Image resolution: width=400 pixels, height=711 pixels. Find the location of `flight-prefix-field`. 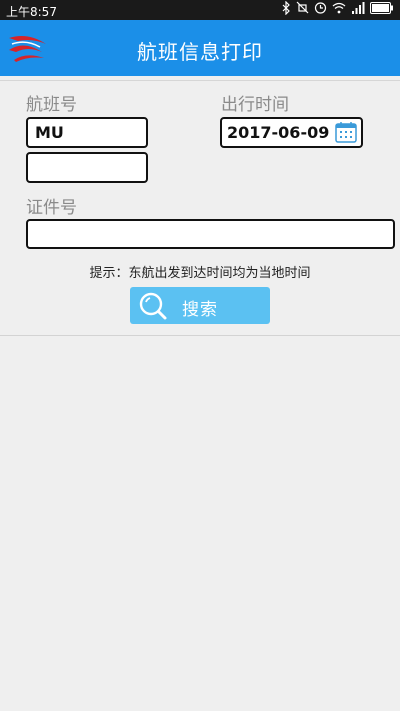

flight-prefix-field is located at coordinates (87, 132).